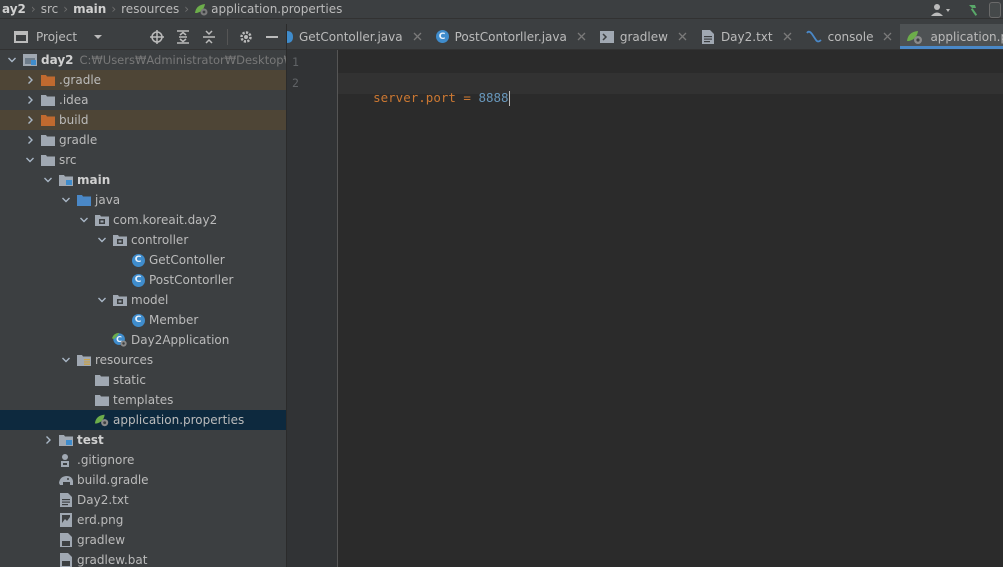 The width and height of the screenshot is (1003, 567). I want to click on tree-item: model, so click(143, 300).